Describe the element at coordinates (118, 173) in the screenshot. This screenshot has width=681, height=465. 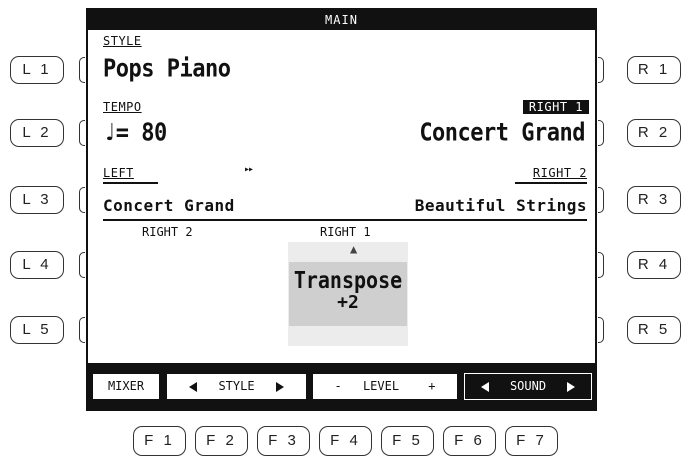
I see `left-label: LEFT` at that location.